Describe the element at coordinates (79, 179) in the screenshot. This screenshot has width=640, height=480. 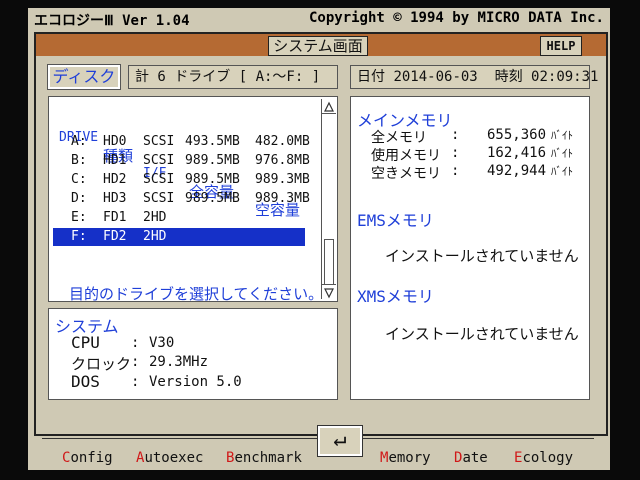
I see `drive-cell-drive: C:` at that location.